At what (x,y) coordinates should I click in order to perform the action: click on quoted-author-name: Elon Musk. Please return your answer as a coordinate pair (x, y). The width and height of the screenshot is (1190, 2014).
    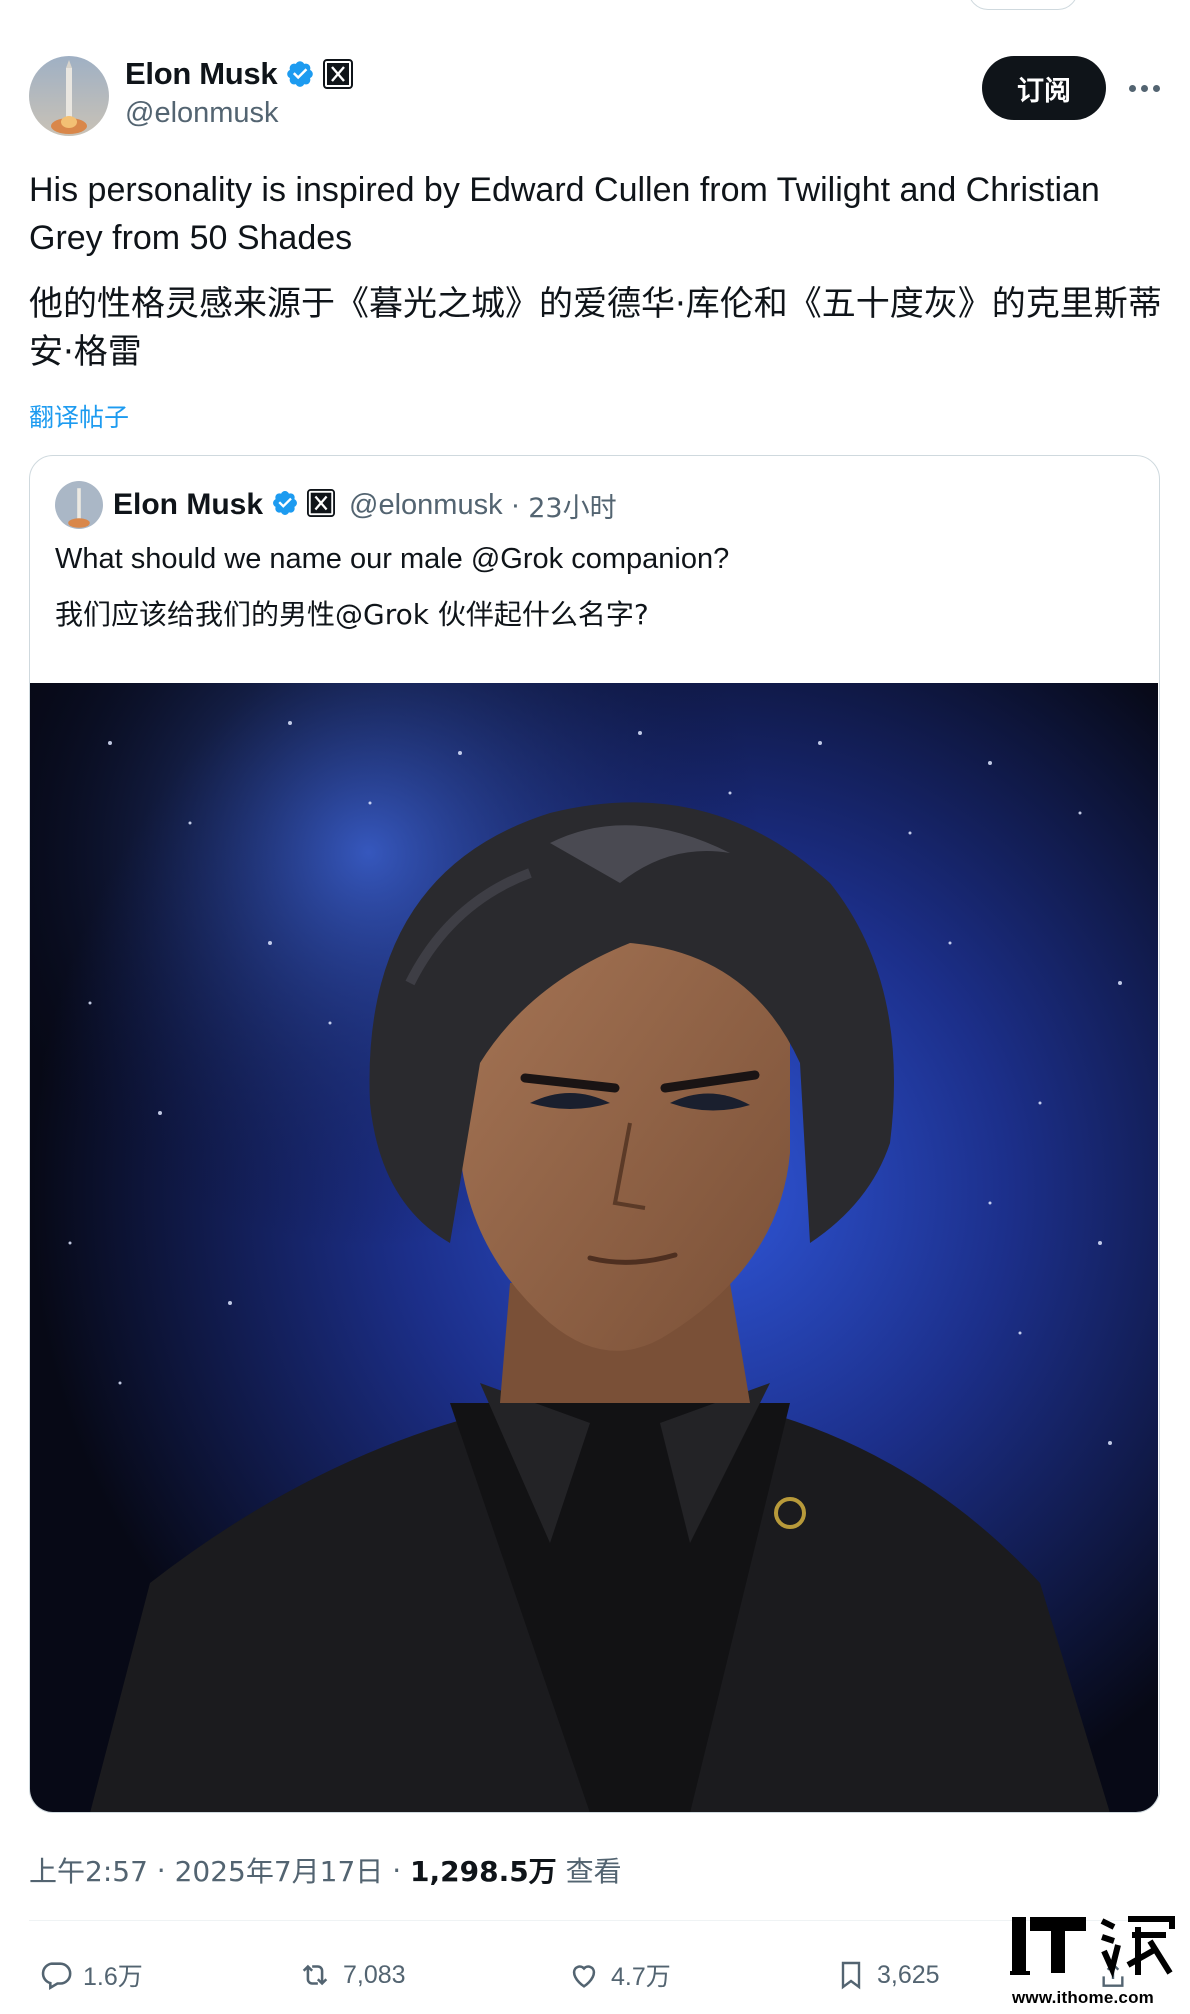
    Looking at the image, I should click on (188, 505).